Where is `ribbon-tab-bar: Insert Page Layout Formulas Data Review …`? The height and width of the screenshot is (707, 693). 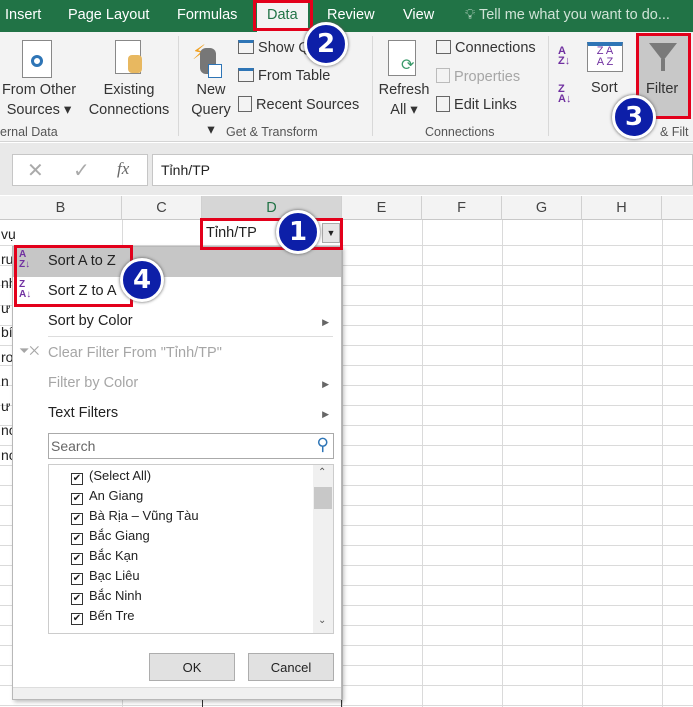
ribbon-tab-bar: Insert Page Layout Formulas Data Review … is located at coordinates (346, 16).